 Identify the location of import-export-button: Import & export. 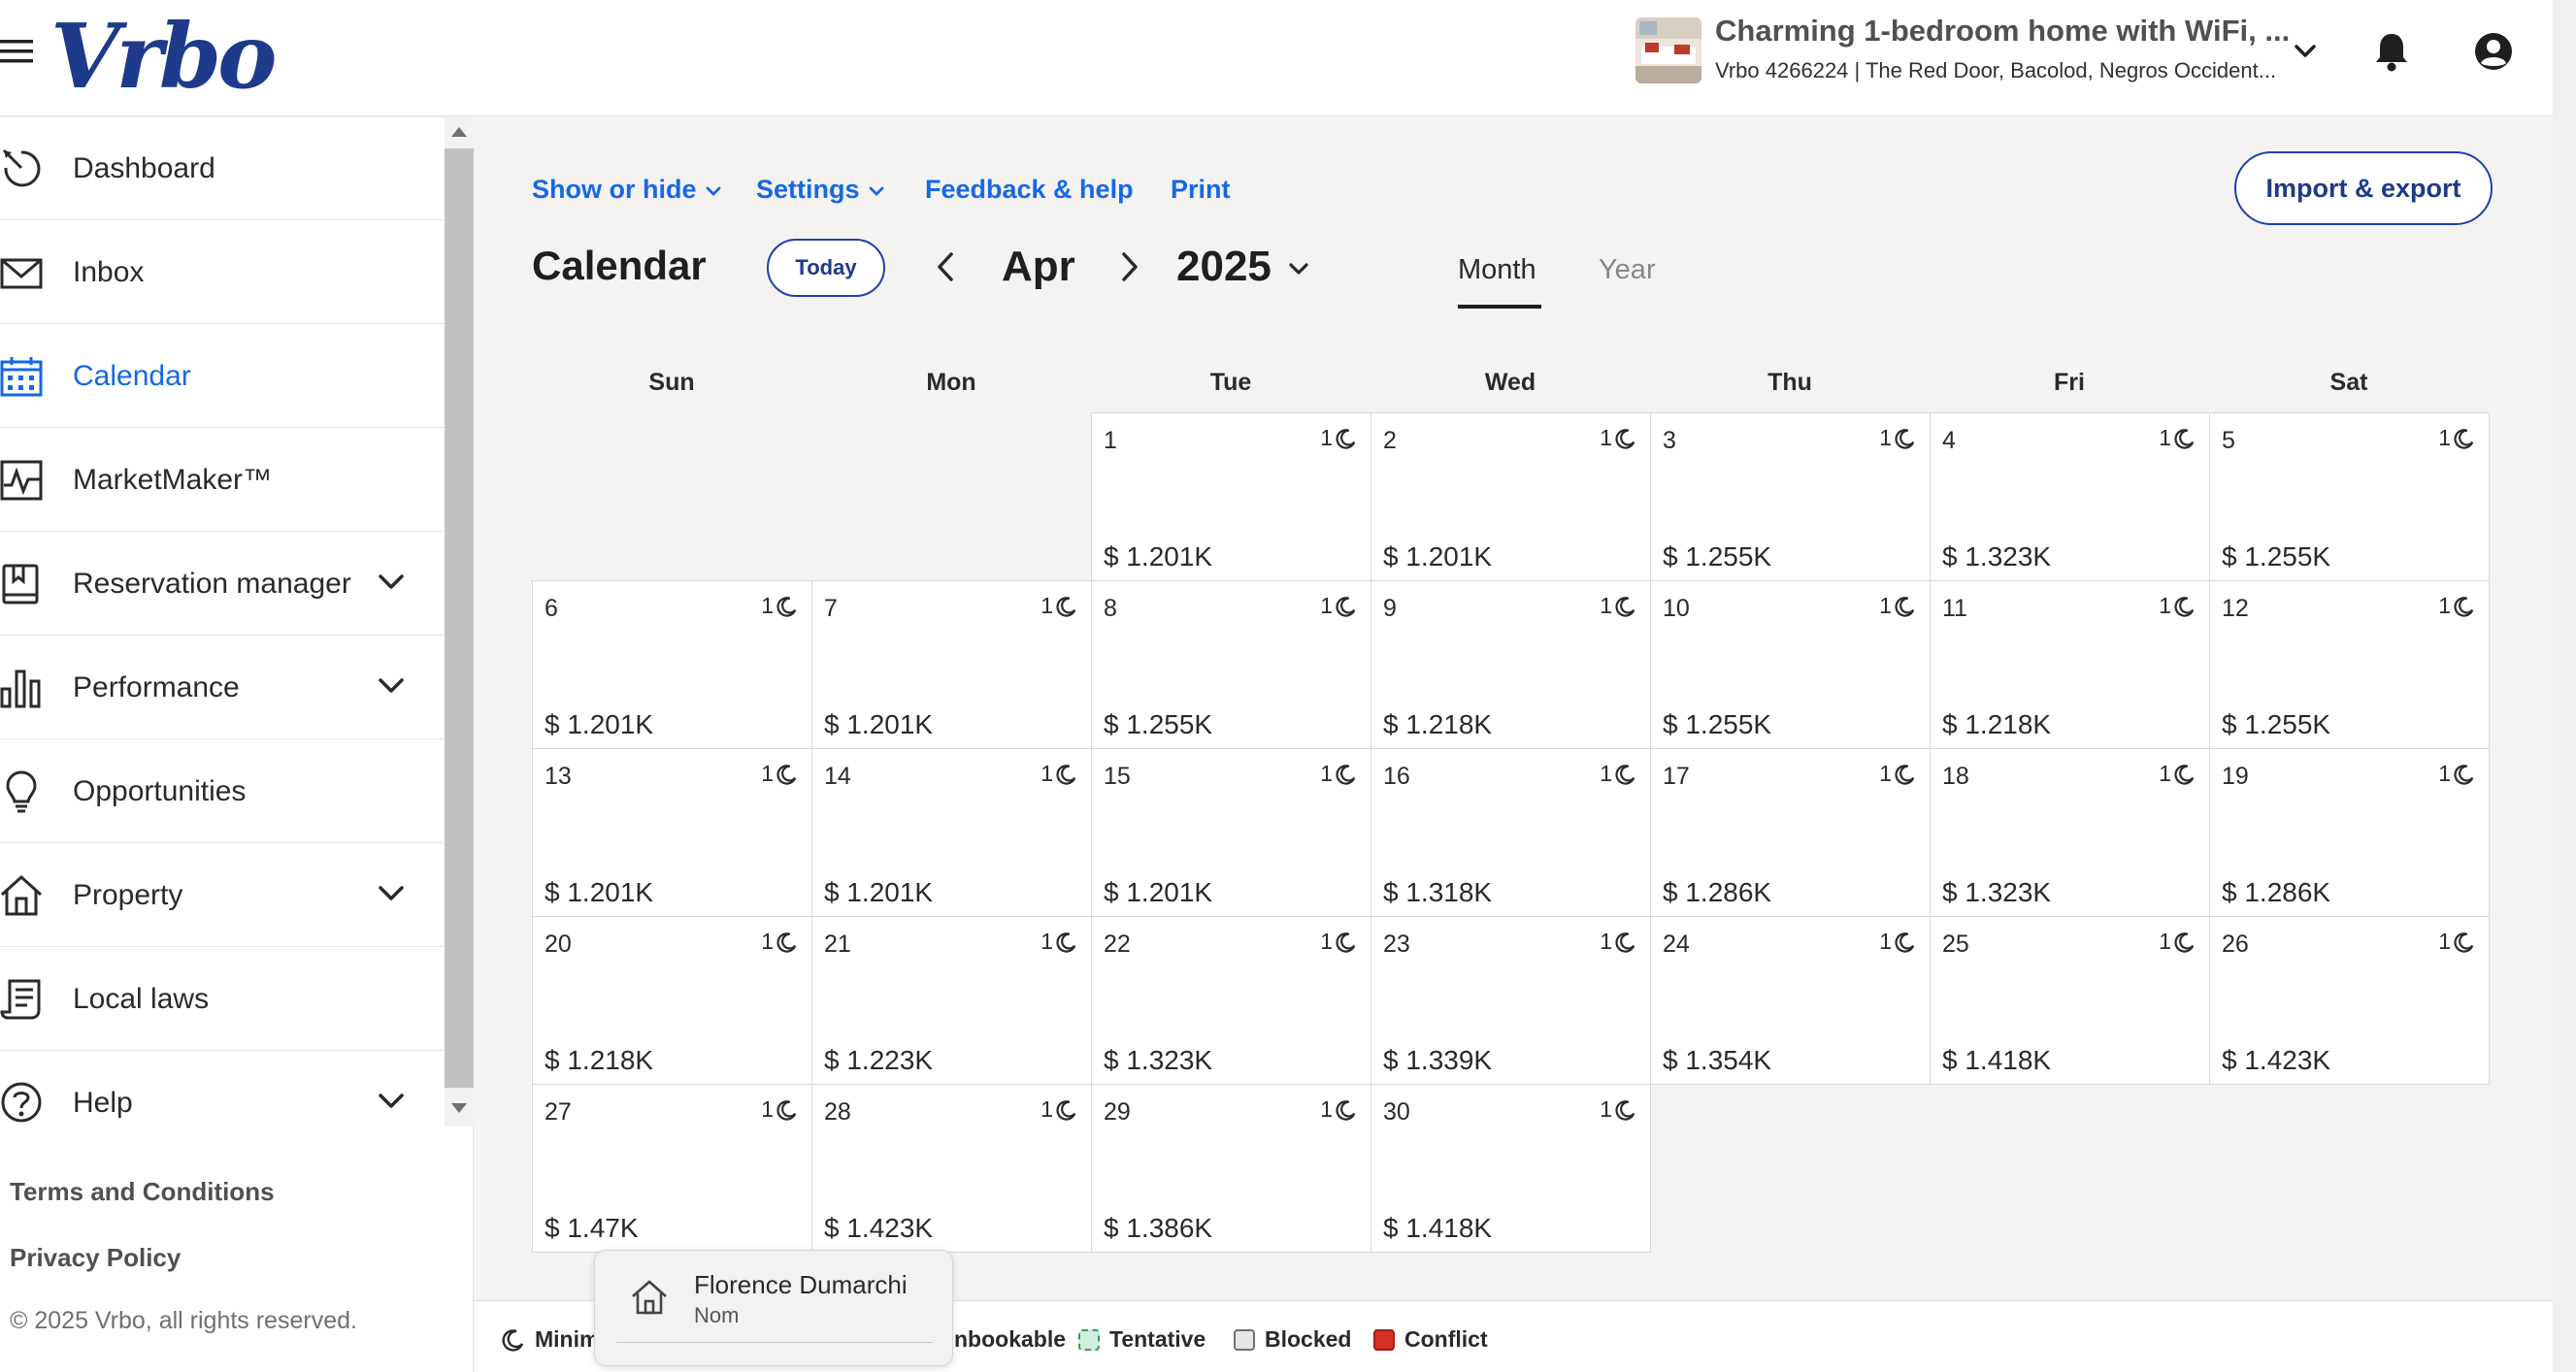
(2363, 188).